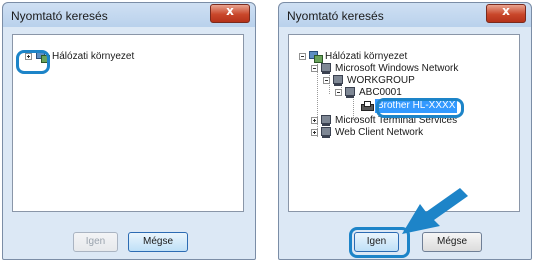  What do you see at coordinates (379, 132) in the screenshot?
I see `tree-item-label: Web Client Network` at bounding box center [379, 132].